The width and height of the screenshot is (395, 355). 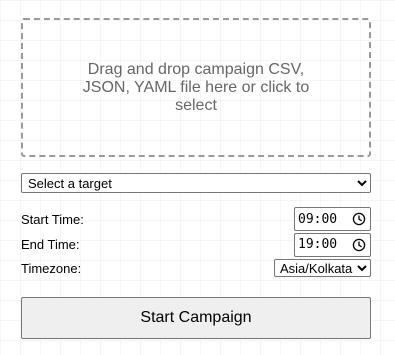 What do you see at coordinates (51, 268) in the screenshot?
I see `timezone-label: Timezone:` at bounding box center [51, 268].